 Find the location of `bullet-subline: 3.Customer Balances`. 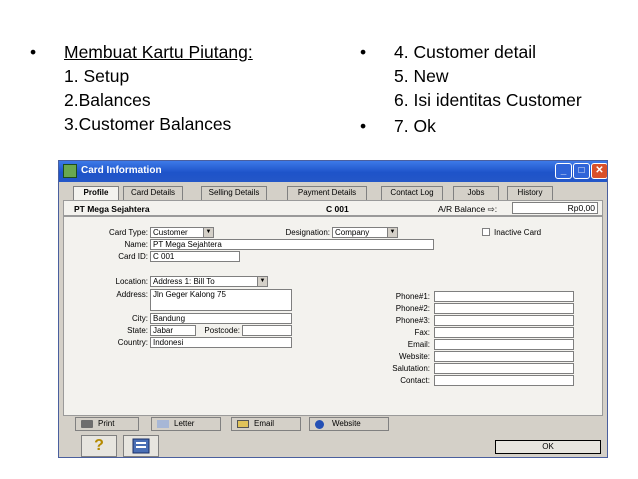

bullet-subline: 3.Customer Balances is located at coordinates (148, 124).